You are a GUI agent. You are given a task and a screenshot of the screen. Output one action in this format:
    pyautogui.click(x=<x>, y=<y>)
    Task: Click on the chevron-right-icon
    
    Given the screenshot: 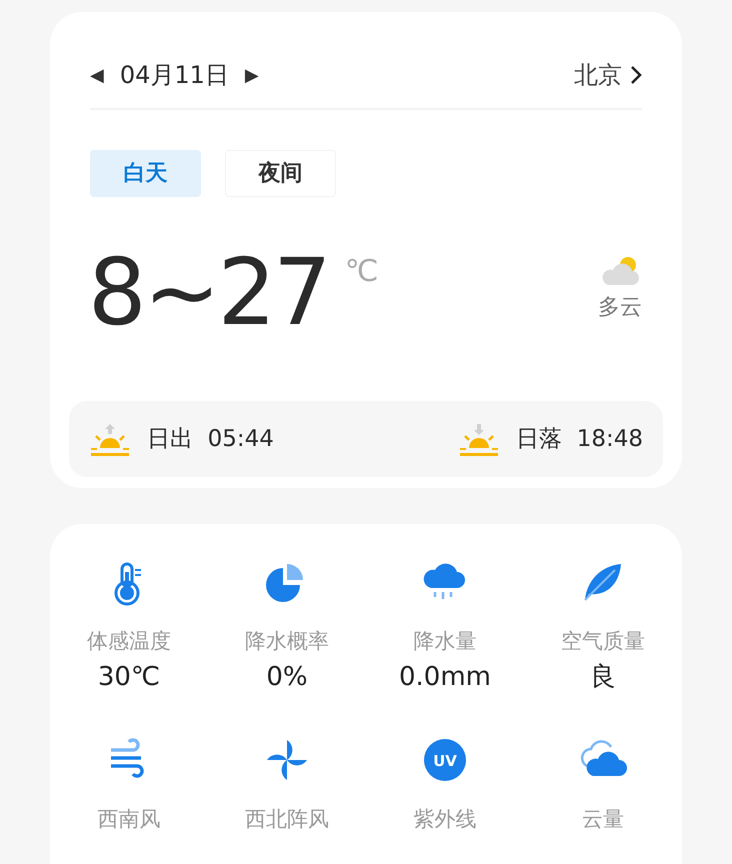 What is the action you would take?
    pyautogui.click(x=636, y=75)
    